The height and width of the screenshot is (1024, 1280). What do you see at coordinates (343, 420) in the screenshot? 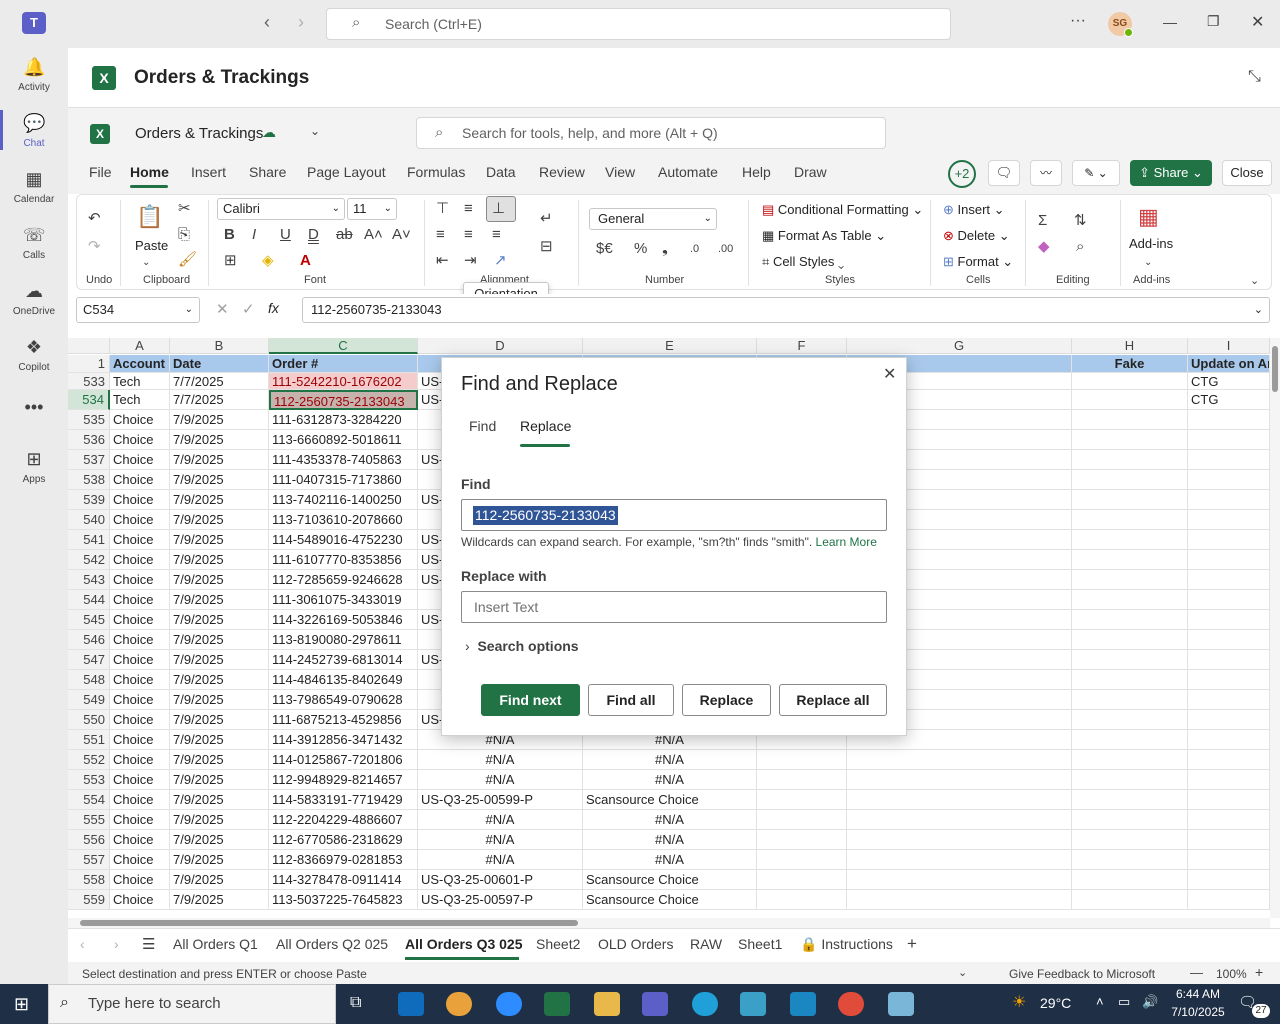
I see `table-cell: 111-6312873-3284220` at bounding box center [343, 420].